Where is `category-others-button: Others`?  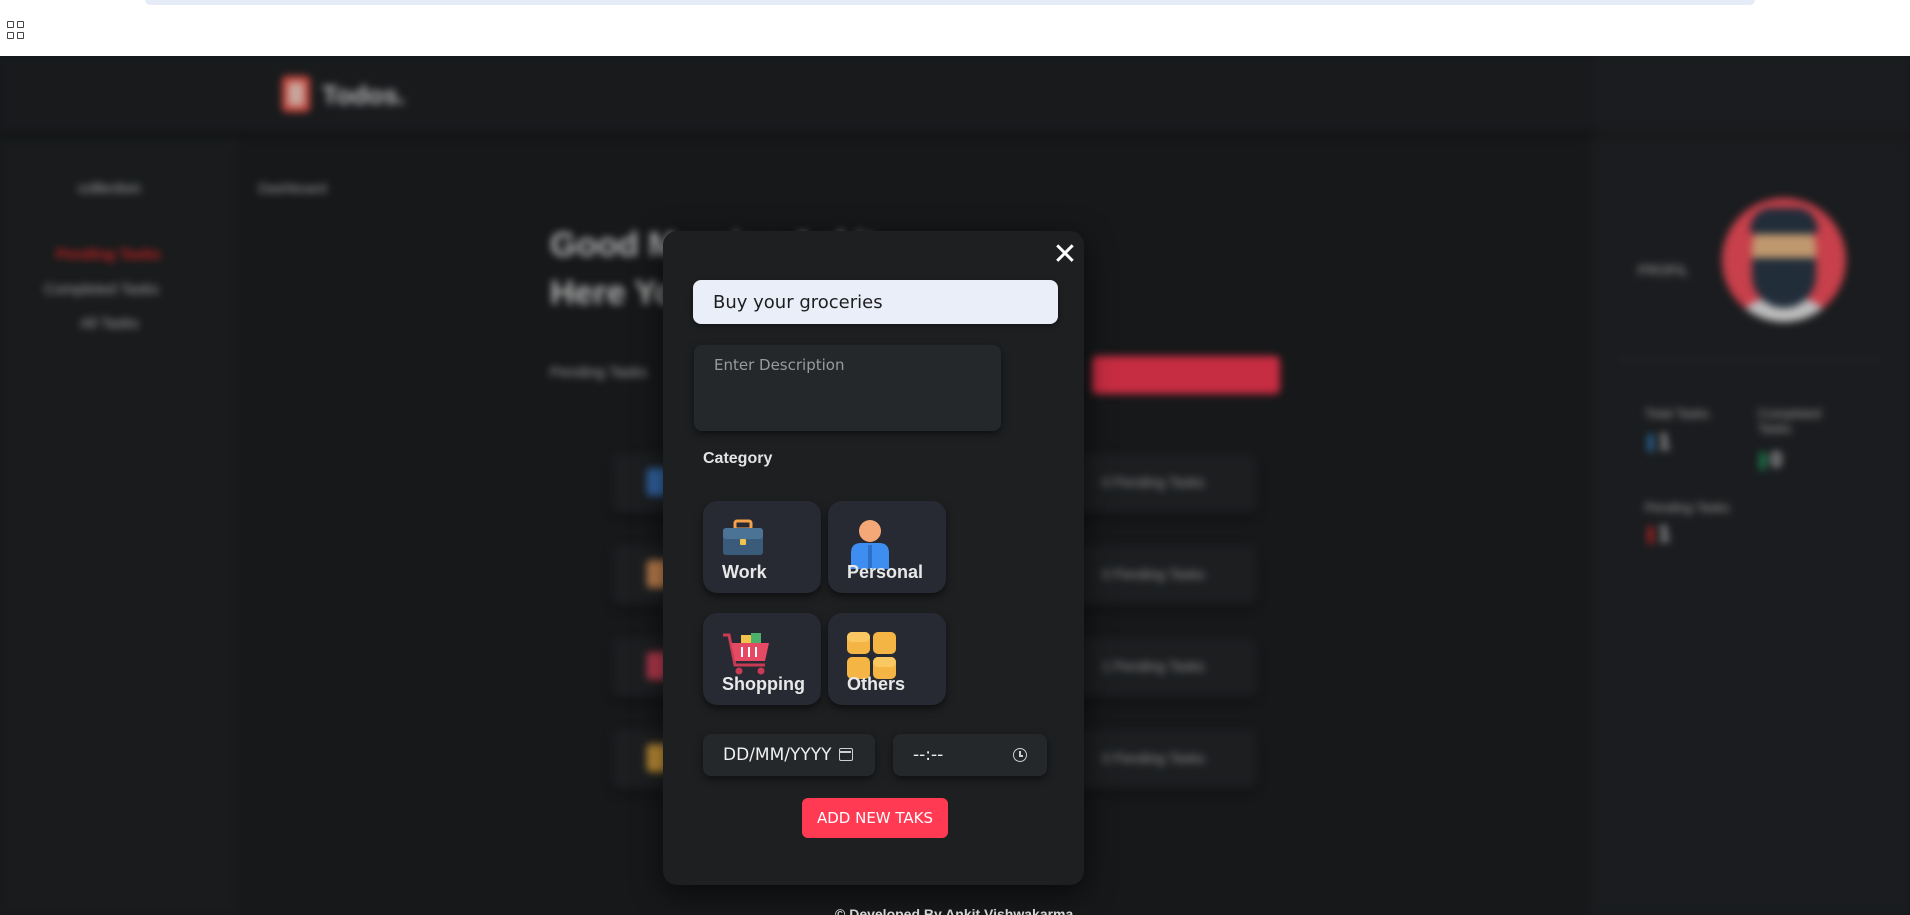
category-others-button: Others is located at coordinates (887, 659).